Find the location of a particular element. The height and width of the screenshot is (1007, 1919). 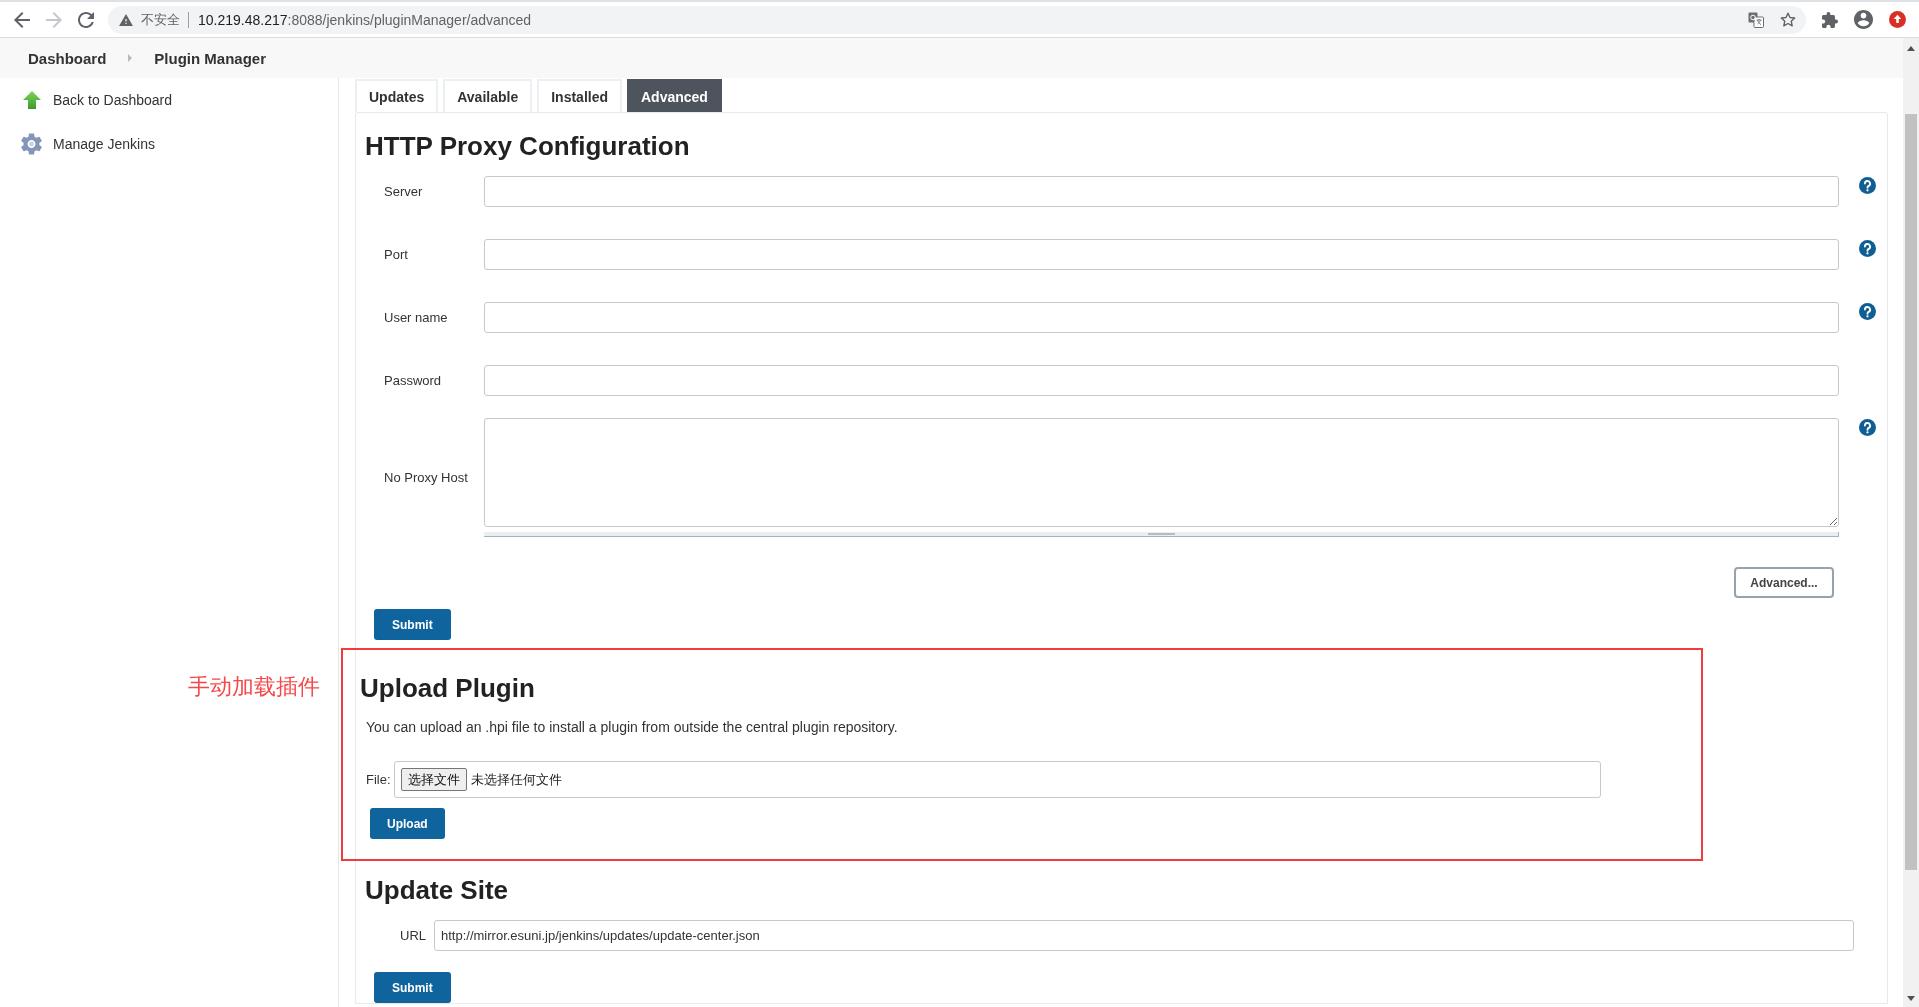

sidebar-item: Manage Jenkins is located at coordinates (169, 144).